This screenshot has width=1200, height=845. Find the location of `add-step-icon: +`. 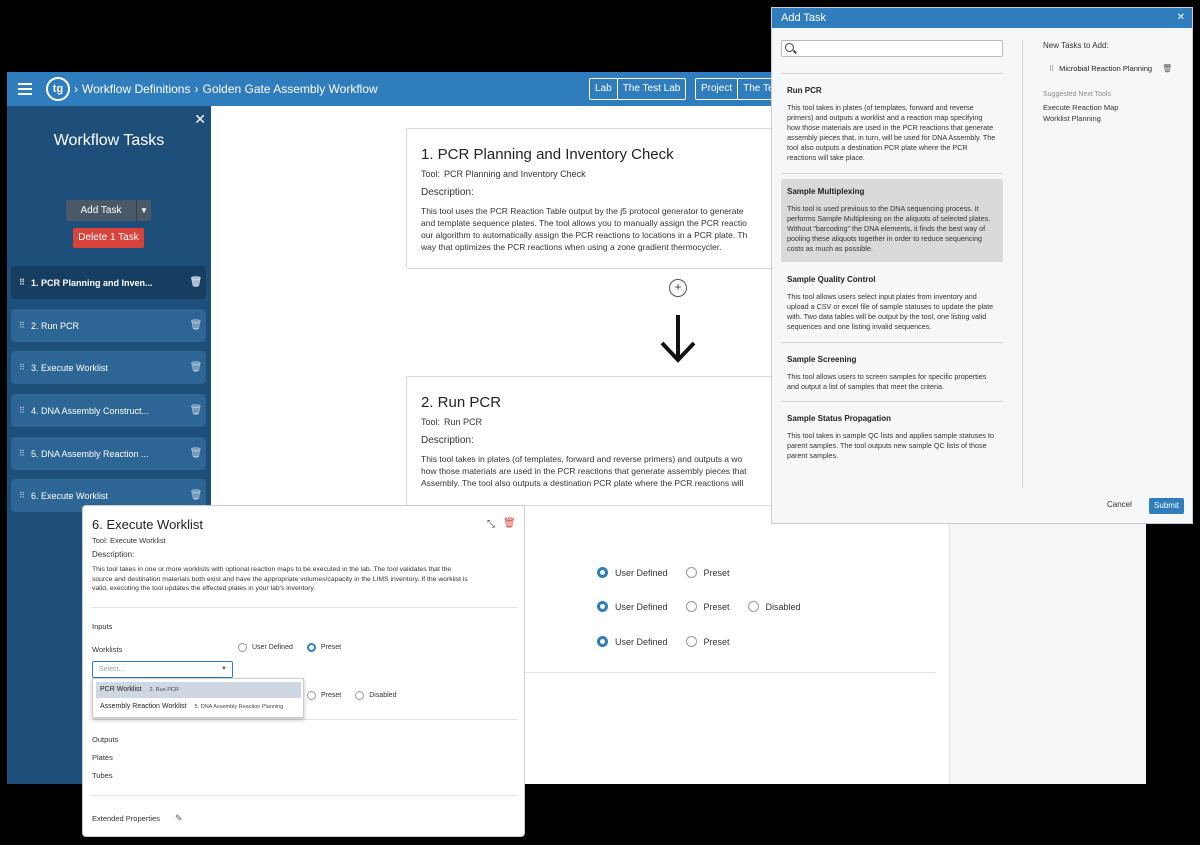

add-step-icon: + is located at coordinates (678, 288).